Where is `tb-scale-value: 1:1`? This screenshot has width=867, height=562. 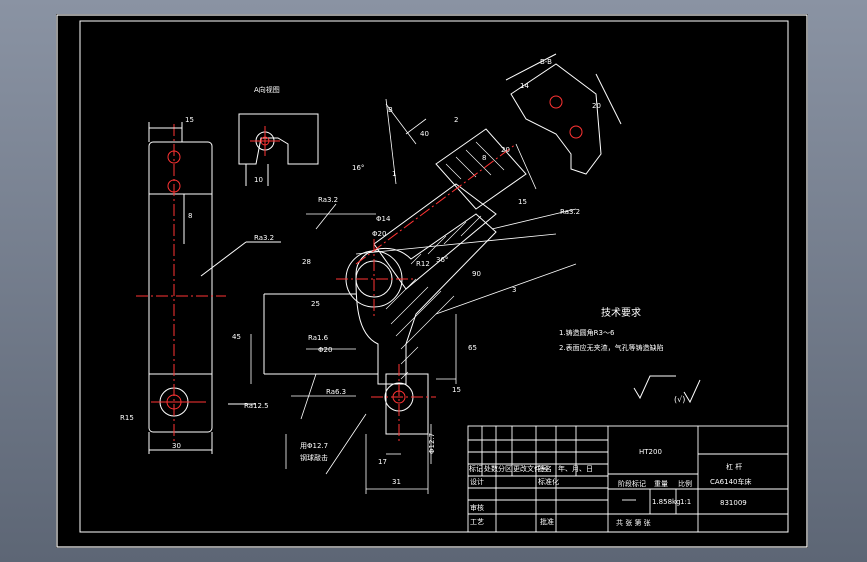 tb-scale-value: 1:1 is located at coordinates (685, 502).